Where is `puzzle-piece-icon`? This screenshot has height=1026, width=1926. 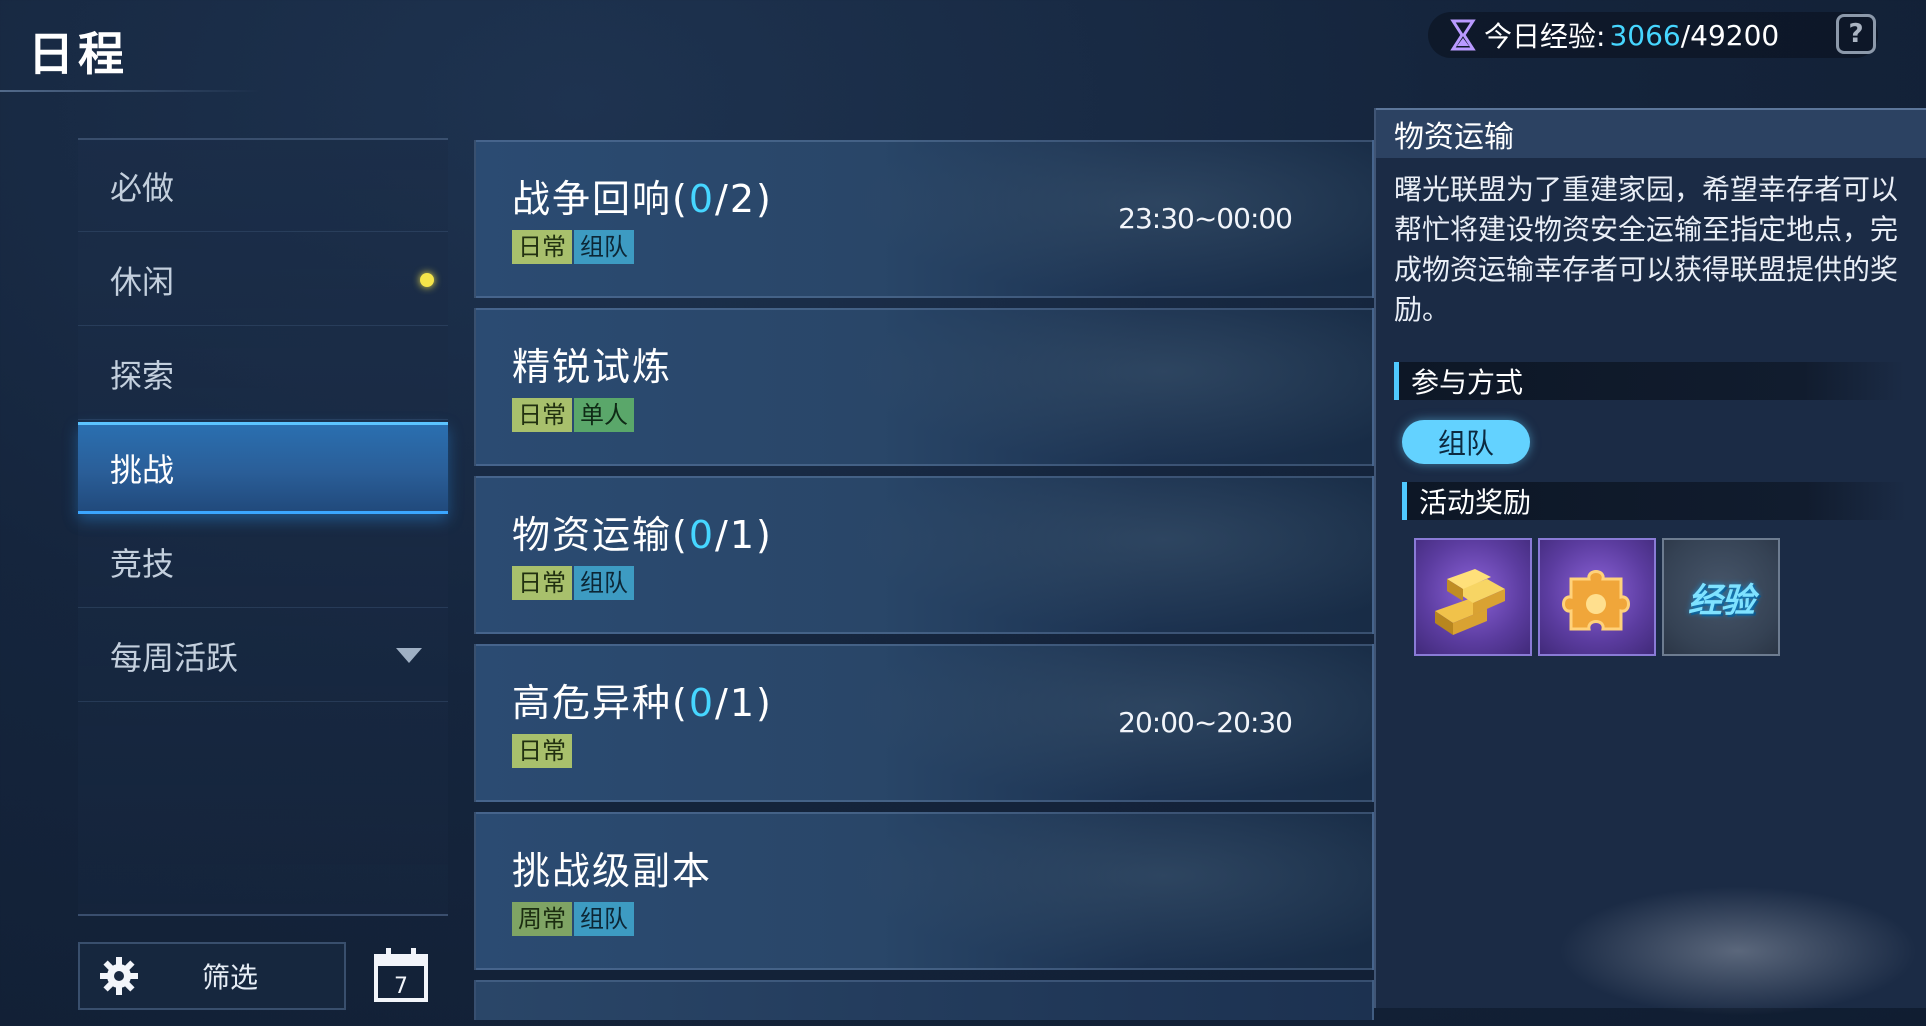
puzzle-piece-icon is located at coordinates (1596, 600).